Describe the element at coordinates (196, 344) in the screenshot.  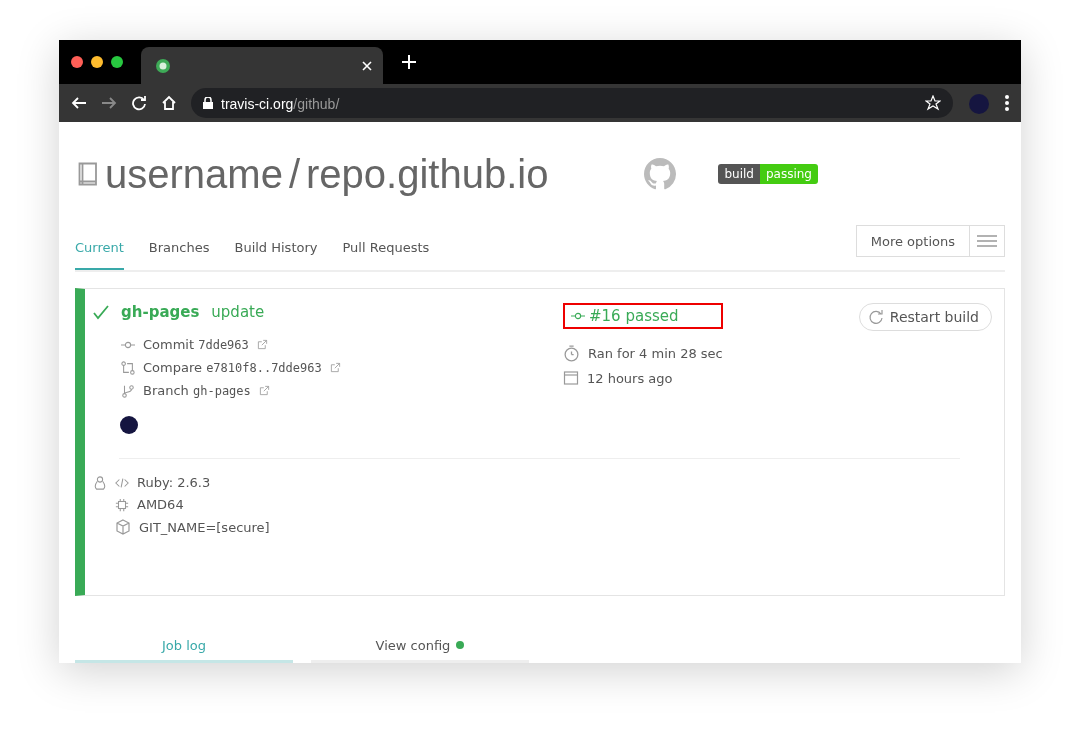
I see `ref-link: Commit 7dde963` at that location.